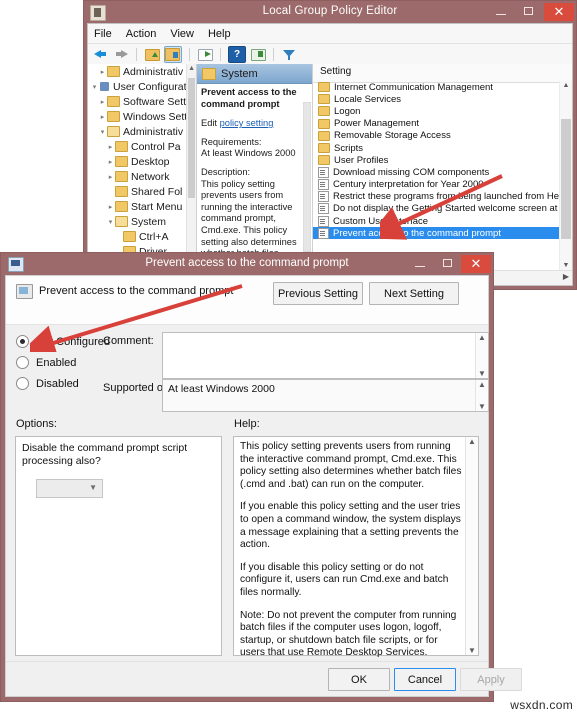 Image resolution: width=577 pixels, height=714 pixels. Describe the element at coordinates (481, 355) in the screenshot. I see `comment-scrollbar: ▲ ▼` at that location.